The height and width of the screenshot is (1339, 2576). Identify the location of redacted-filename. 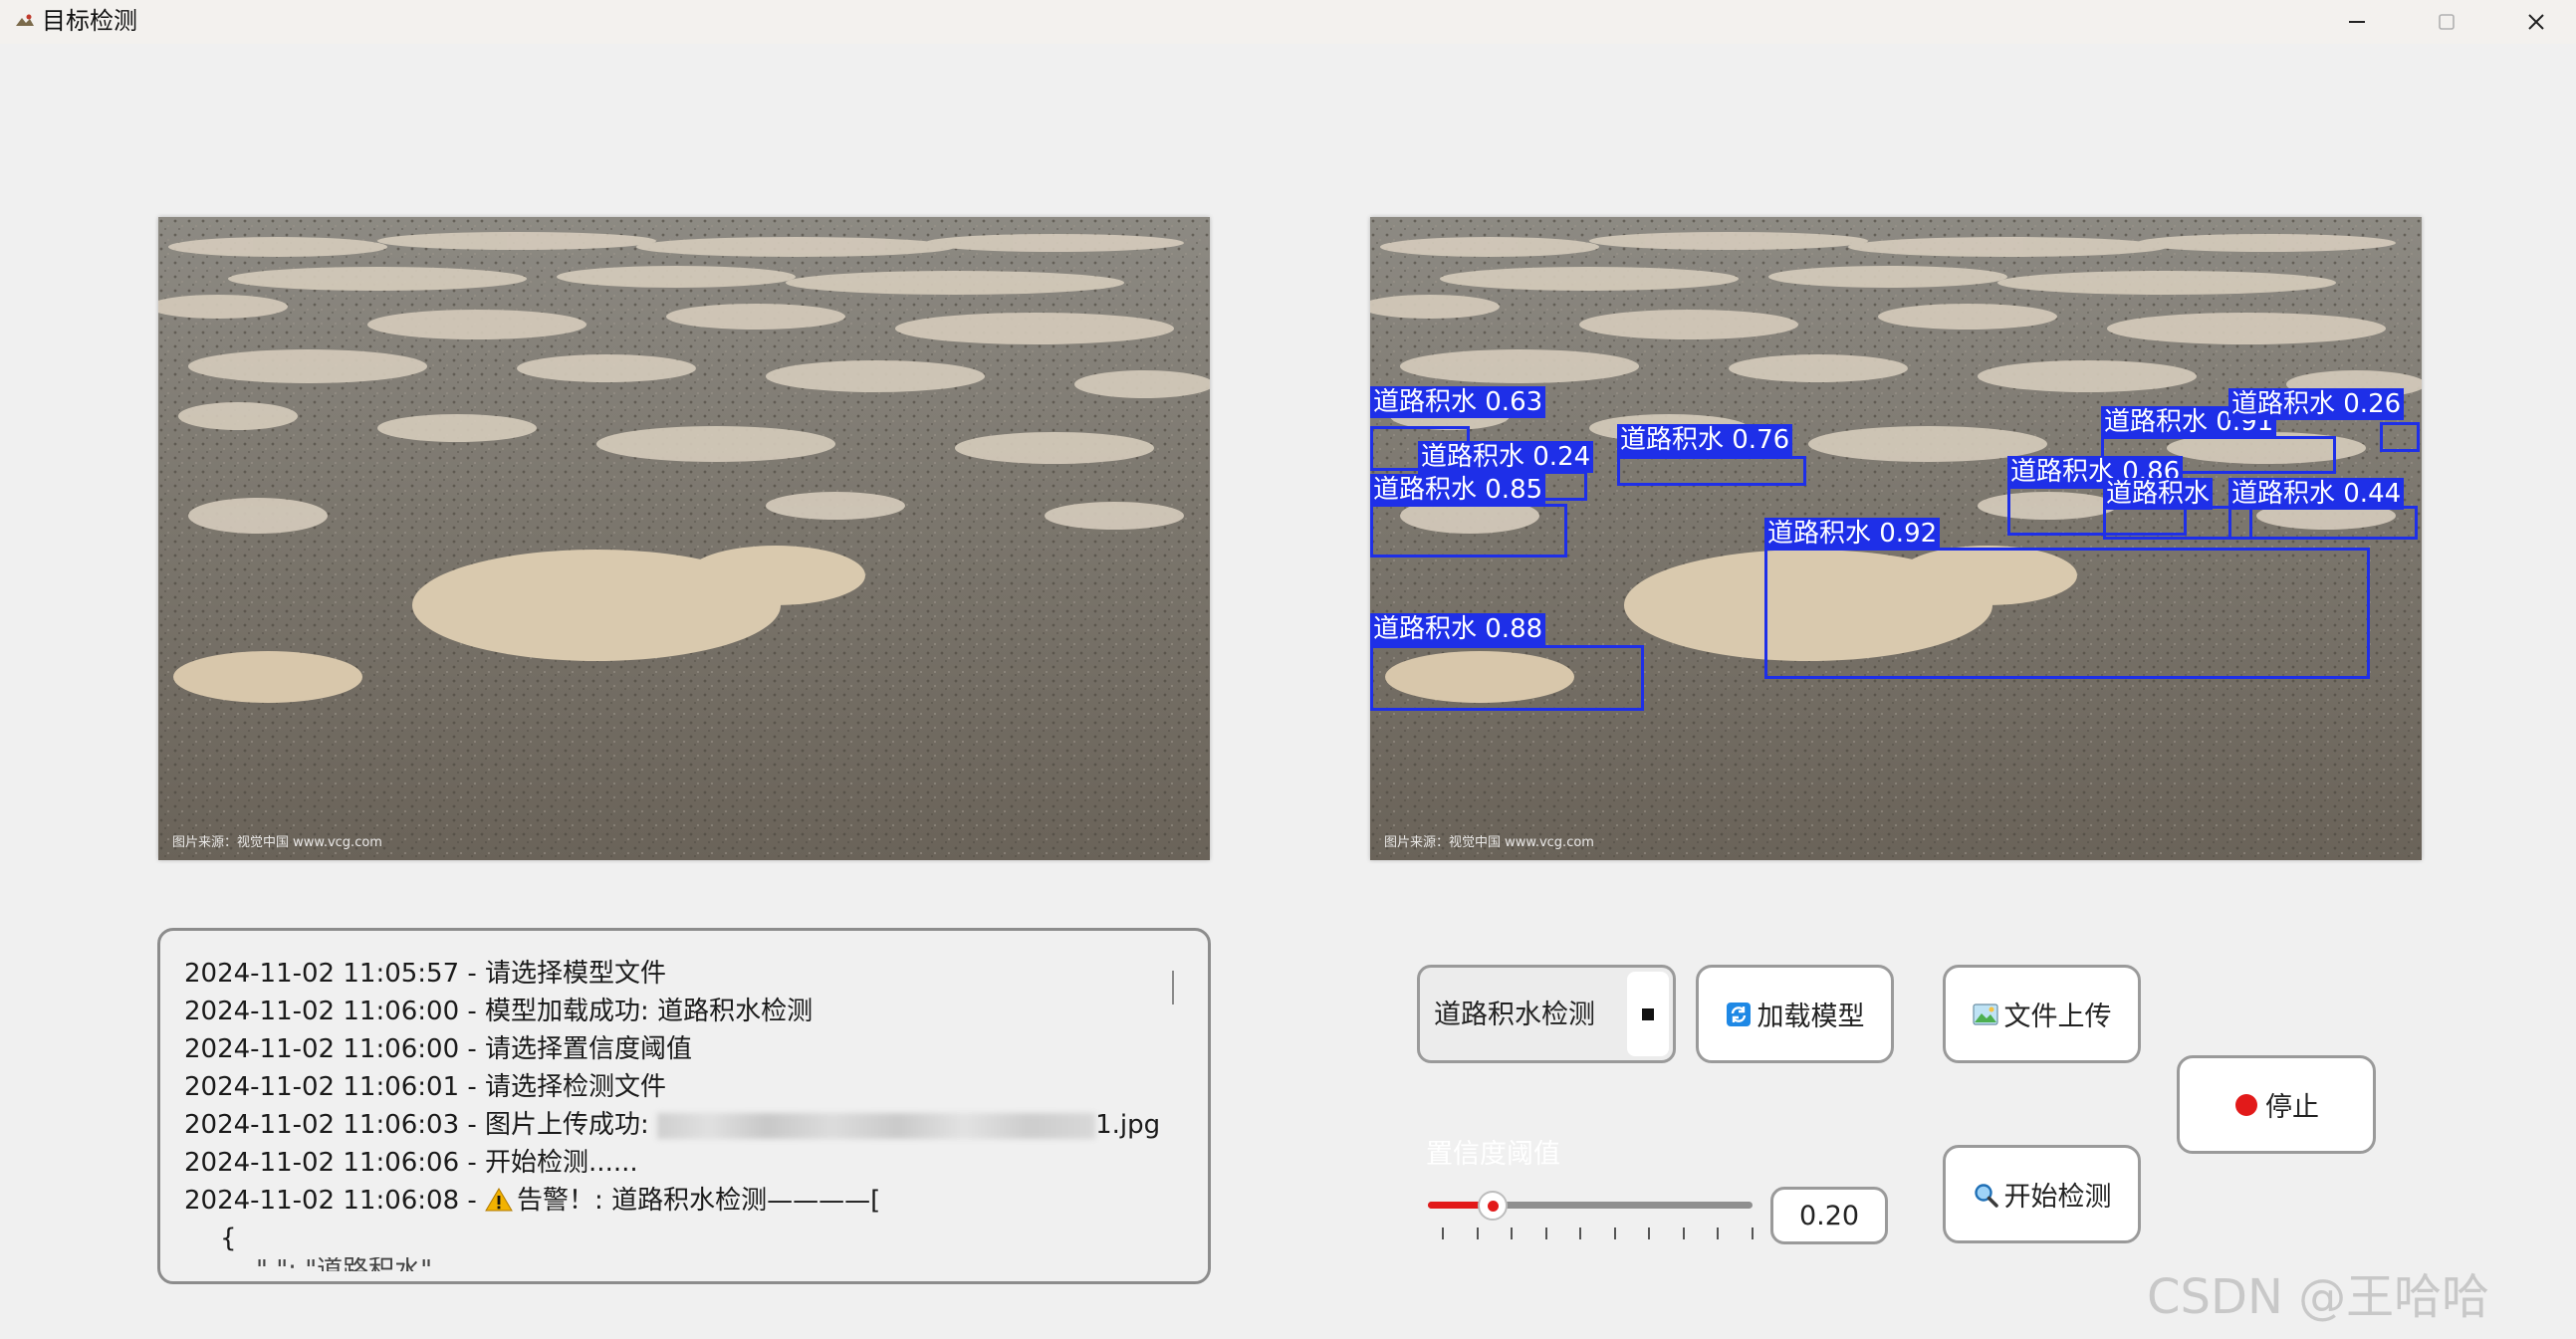
(876, 1125).